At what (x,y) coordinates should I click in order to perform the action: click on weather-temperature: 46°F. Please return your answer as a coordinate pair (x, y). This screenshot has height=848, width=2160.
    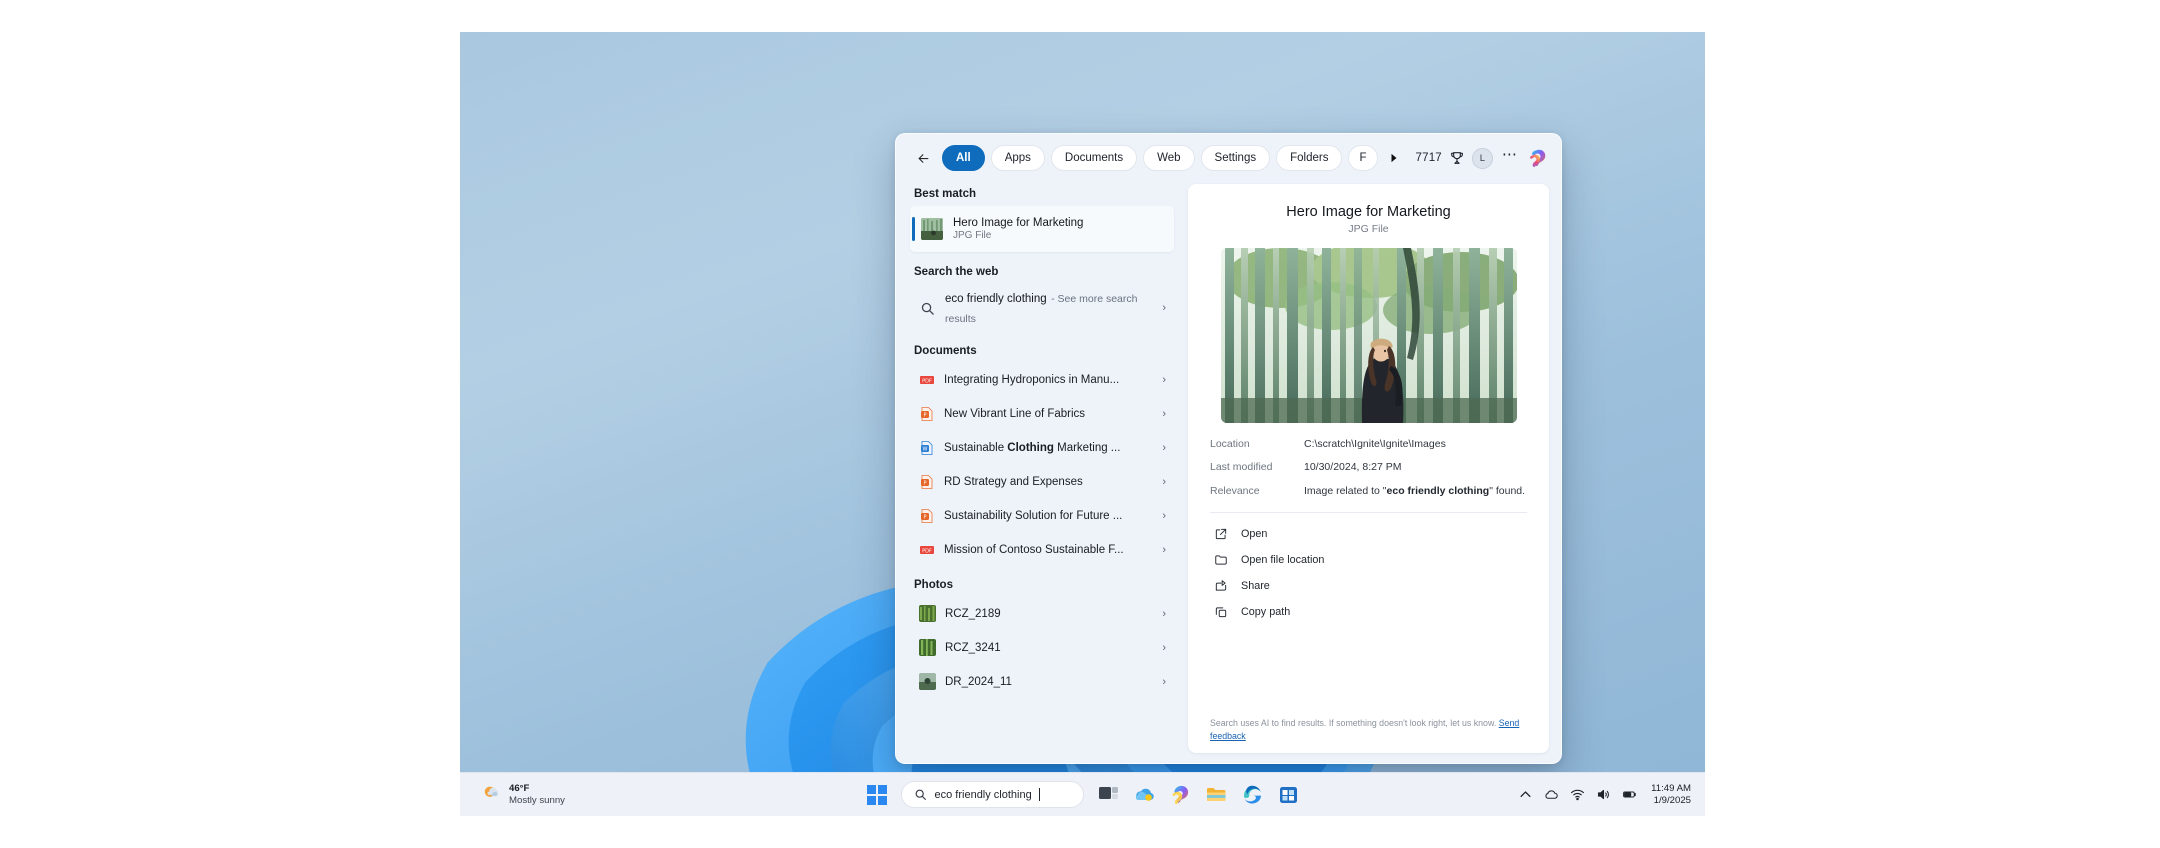
    Looking at the image, I should click on (519, 788).